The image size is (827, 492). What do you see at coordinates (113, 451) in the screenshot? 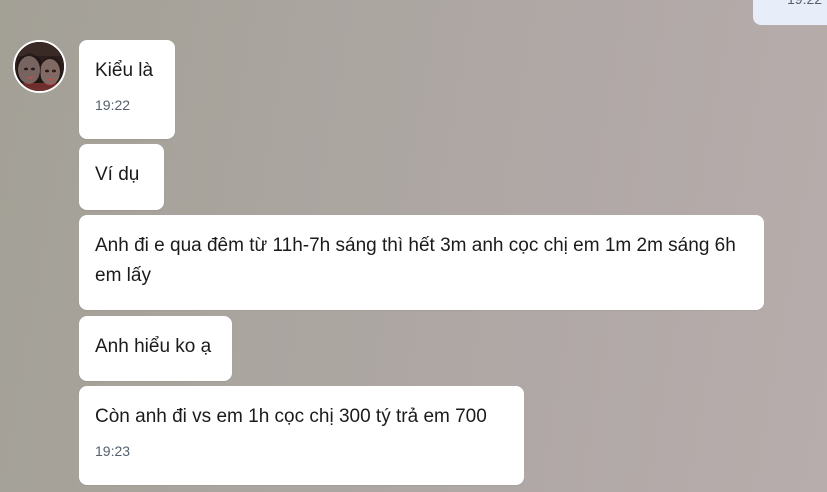
I see `message-timestamp: 19:23` at bounding box center [113, 451].